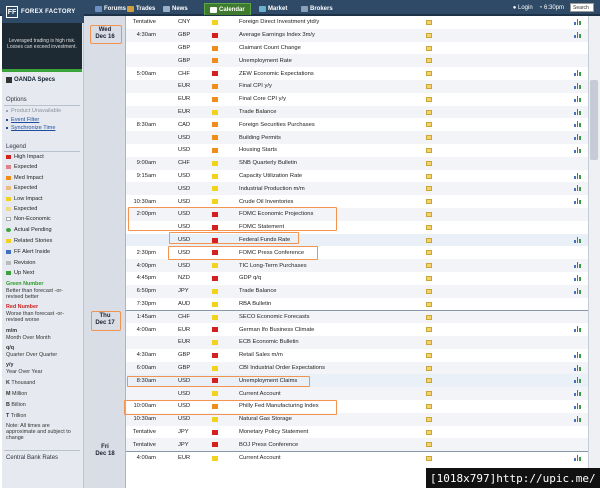 The height and width of the screenshot is (488, 600). Describe the element at coordinates (357, 189) in the screenshot. I see `calendar-row: USD Industrial Production m/m` at that location.